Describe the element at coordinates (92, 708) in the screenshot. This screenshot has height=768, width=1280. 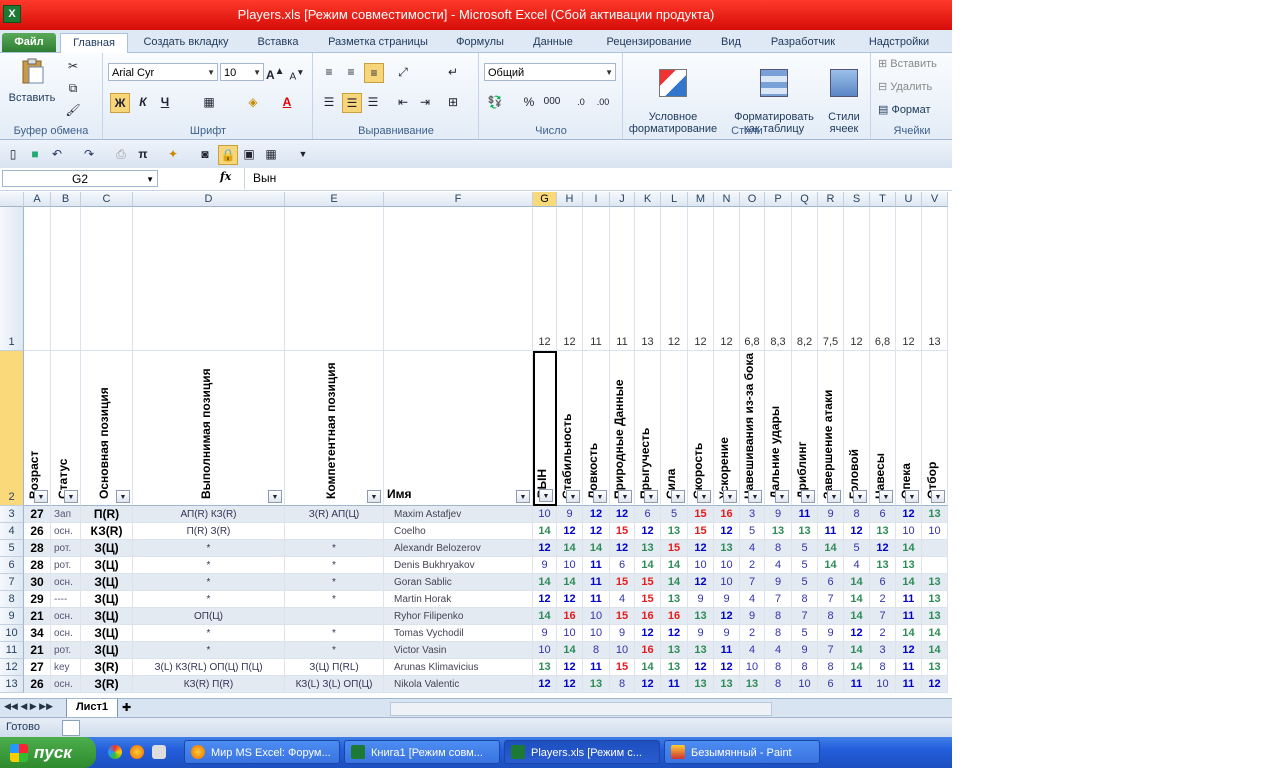
I see `sheet-tab-list1: Лист1` at that location.